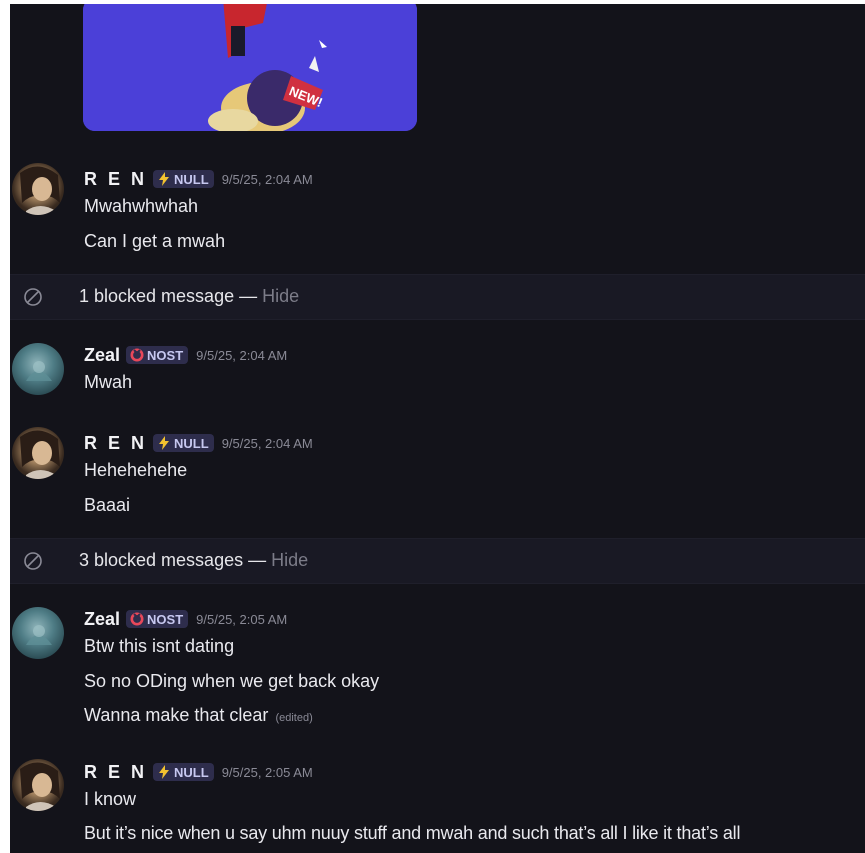  What do you see at coordinates (154, 241) in the screenshot?
I see `message-text: Can I get a mwah` at bounding box center [154, 241].